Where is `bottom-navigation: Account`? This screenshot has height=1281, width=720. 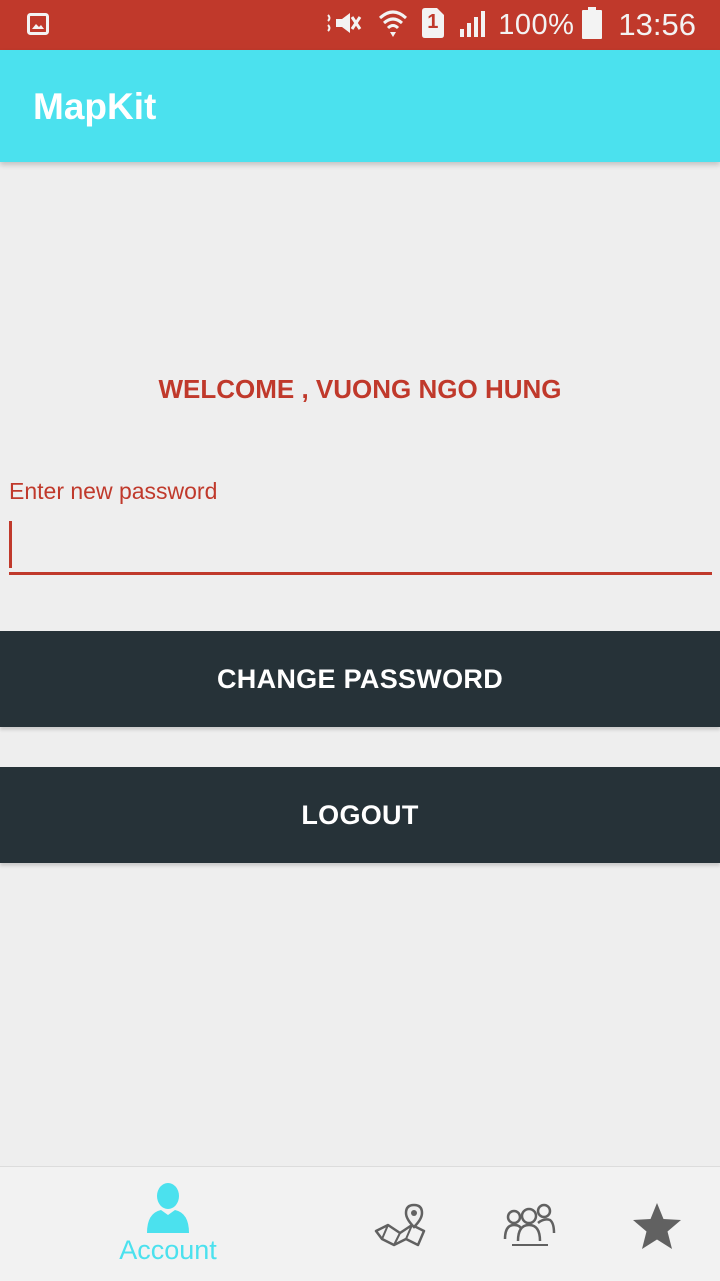 bottom-navigation: Account is located at coordinates (360, 1223).